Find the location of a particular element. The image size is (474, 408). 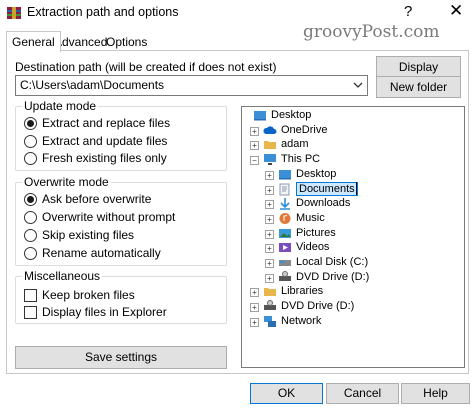

overwrite-mode-title: Overwrite mode is located at coordinates (66, 182).